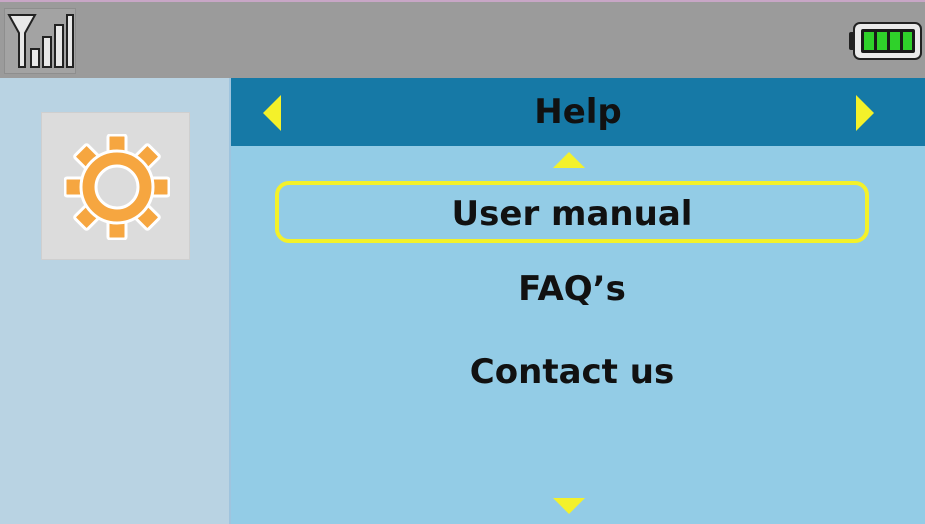 This screenshot has width=925, height=524. What do you see at coordinates (886, 41) in the screenshot?
I see `battery-full-icon` at bounding box center [886, 41].